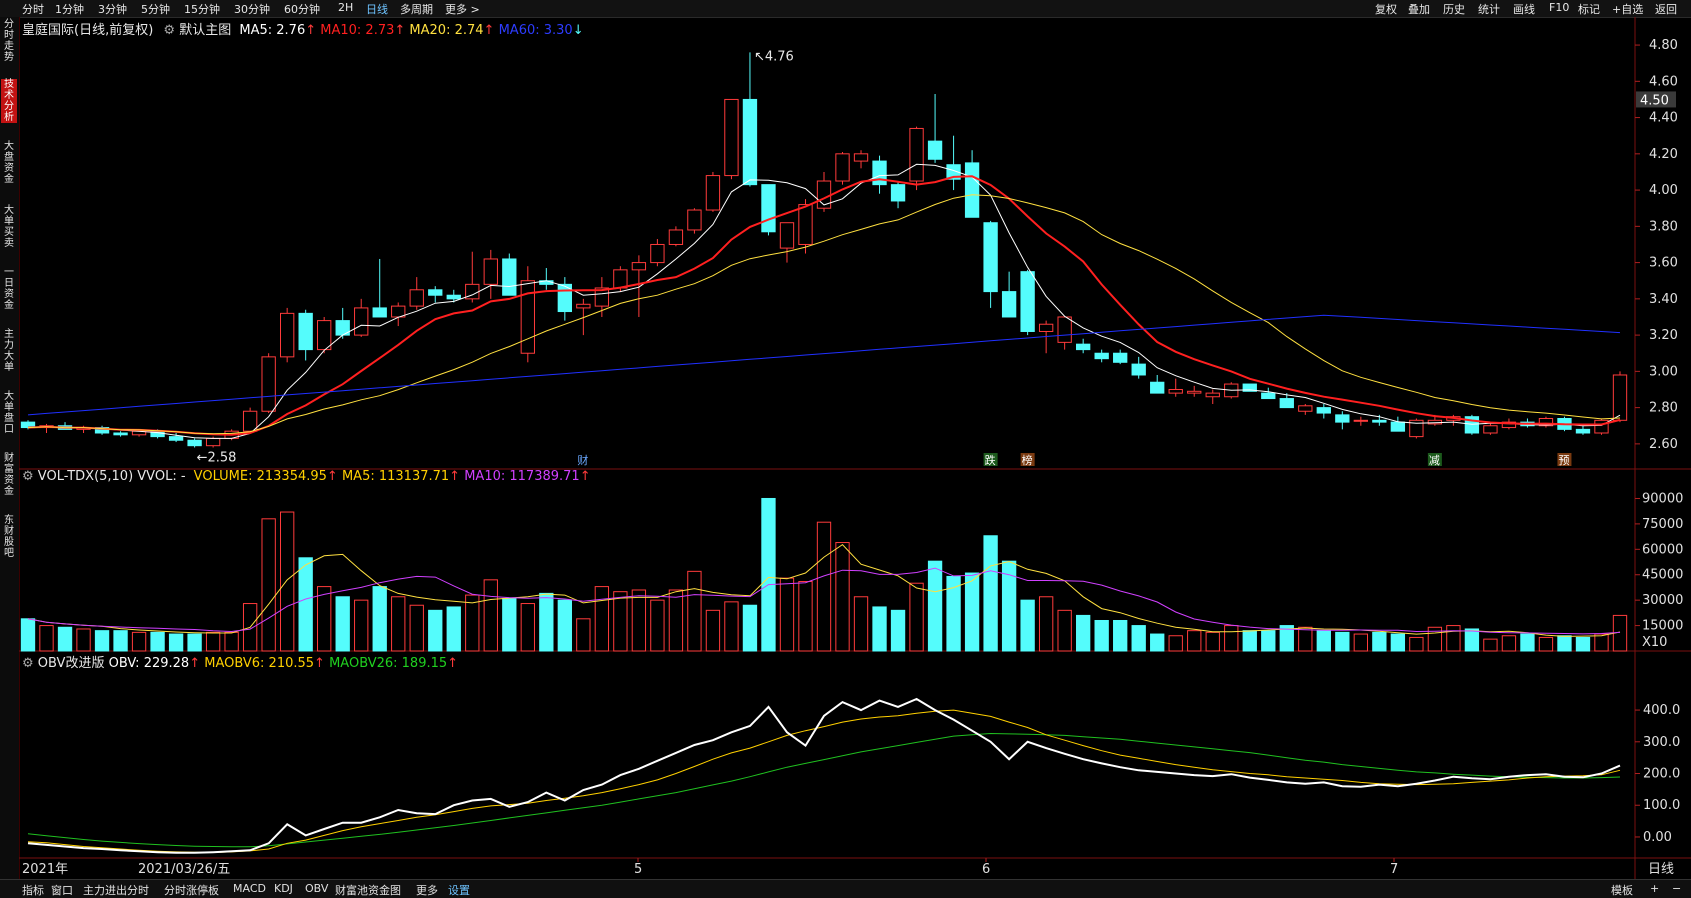 The height and width of the screenshot is (898, 1691). Describe the element at coordinates (1394, 869) in the screenshot. I see `date-axis-label: 7` at that location.